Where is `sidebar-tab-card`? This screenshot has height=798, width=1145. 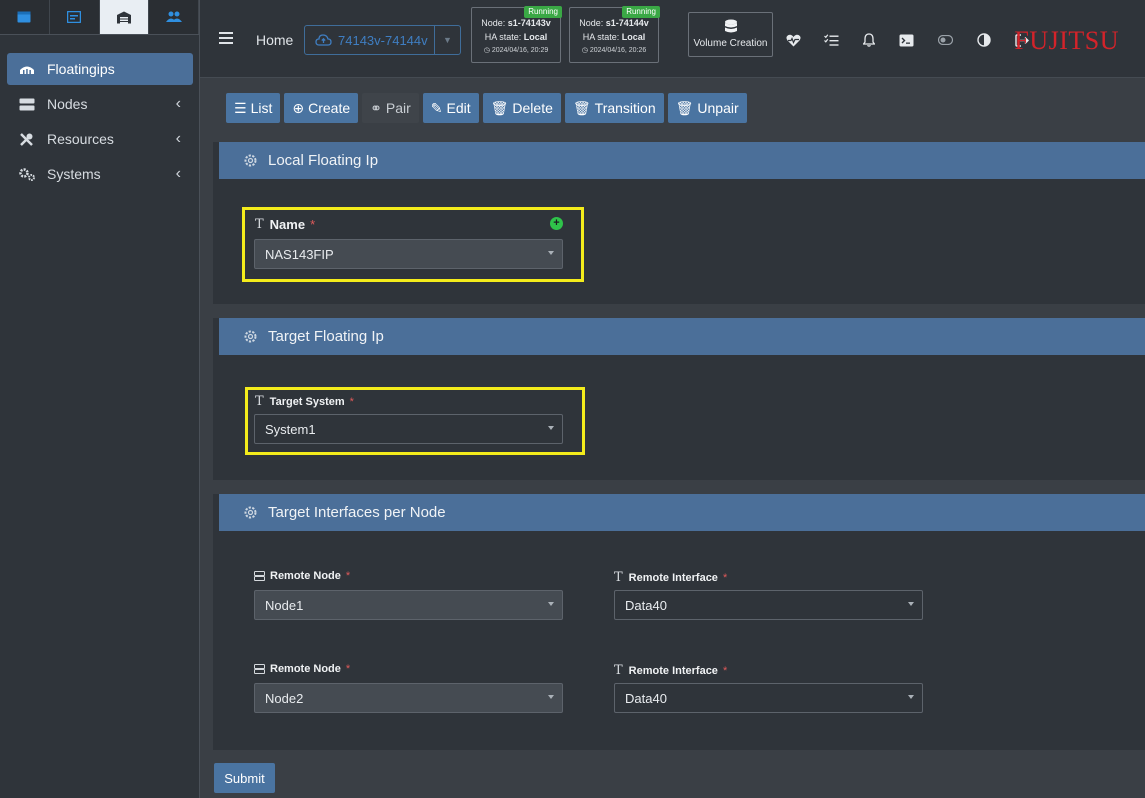 sidebar-tab-card is located at coordinates (75, 17).